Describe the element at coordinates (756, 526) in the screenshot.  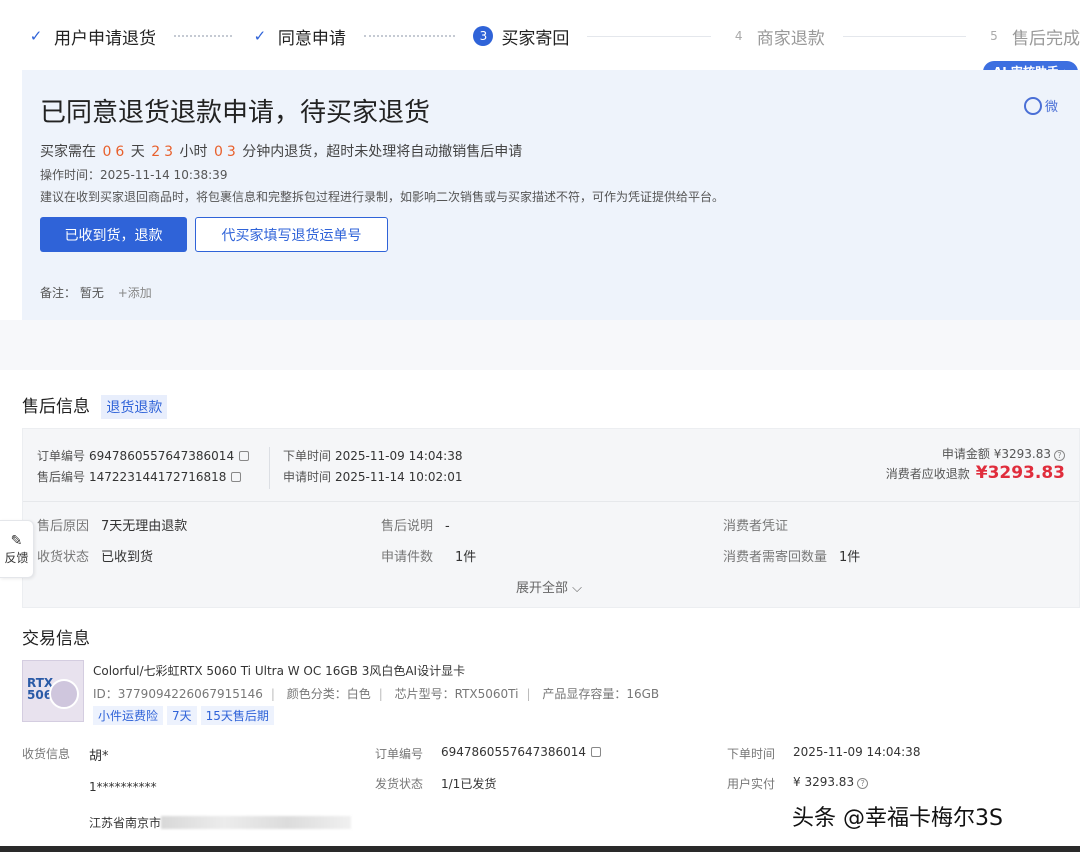
I see `consumer-voucher: 消费者凭证` at that location.